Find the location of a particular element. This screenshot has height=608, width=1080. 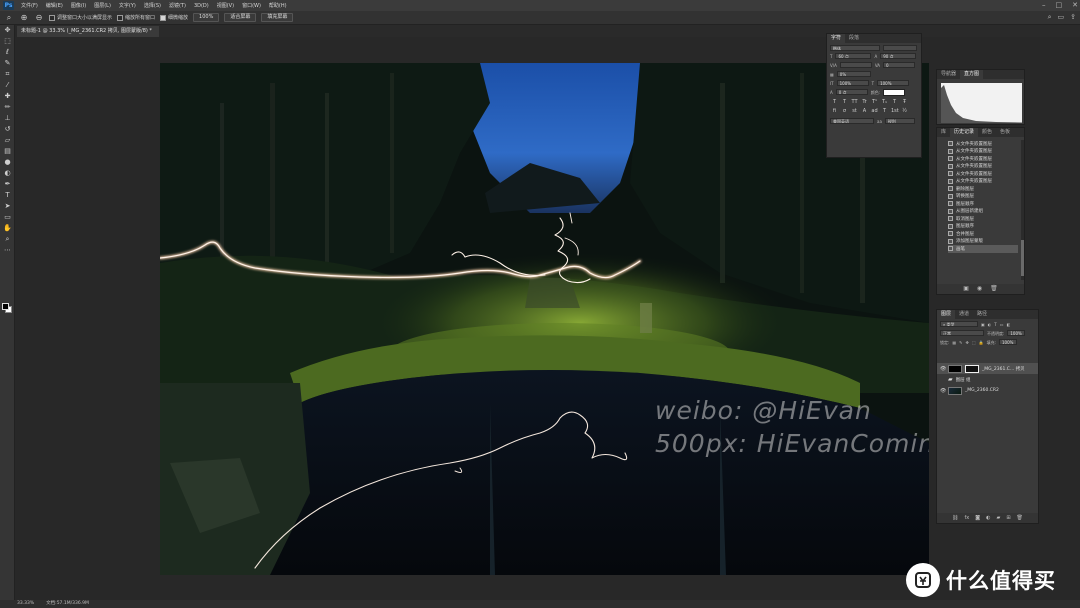

filter-pixel-icon: ▣ is located at coordinates (983, 324).